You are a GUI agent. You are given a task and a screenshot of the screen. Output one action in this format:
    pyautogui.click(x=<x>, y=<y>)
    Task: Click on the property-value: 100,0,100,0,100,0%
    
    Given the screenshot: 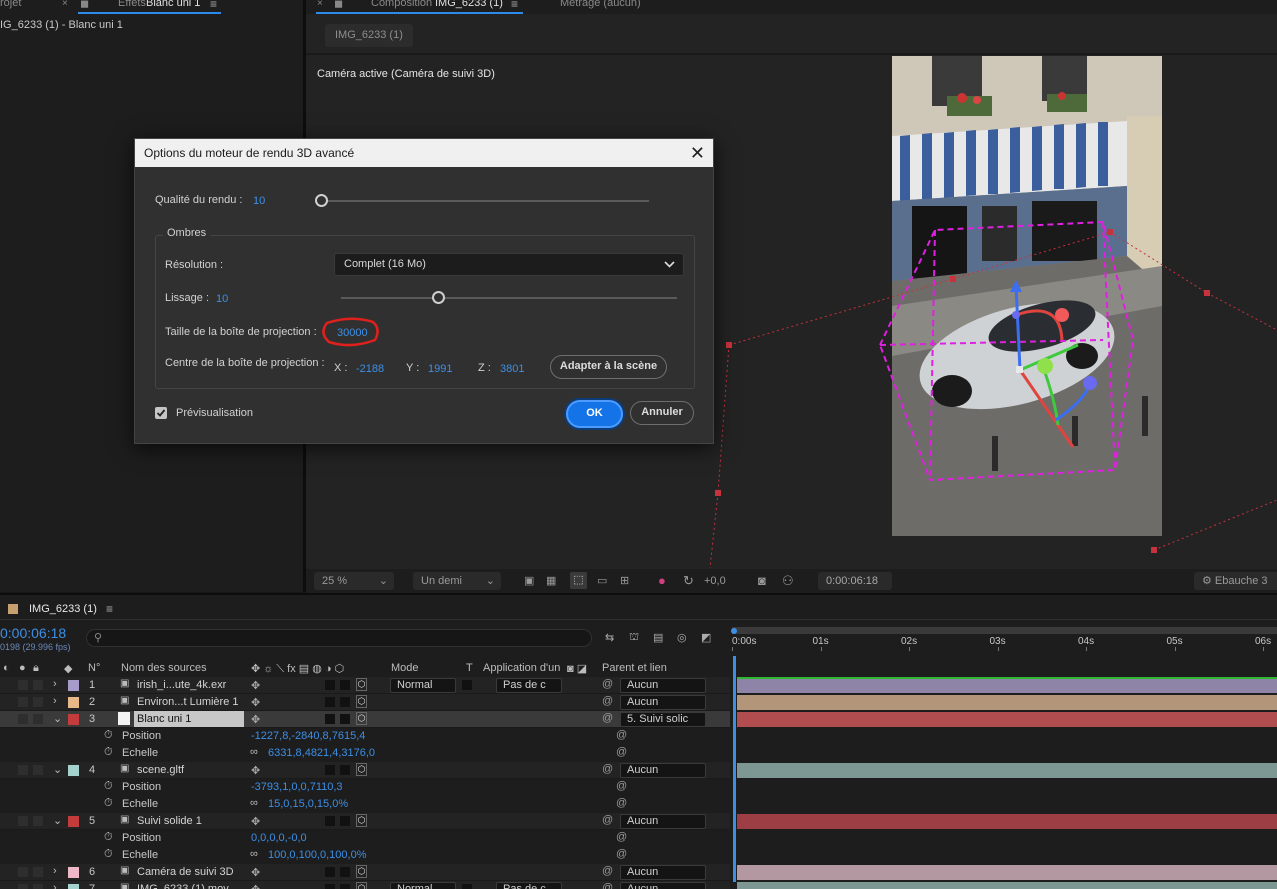 What is the action you would take?
    pyautogui.click(x=317, y=855)
    